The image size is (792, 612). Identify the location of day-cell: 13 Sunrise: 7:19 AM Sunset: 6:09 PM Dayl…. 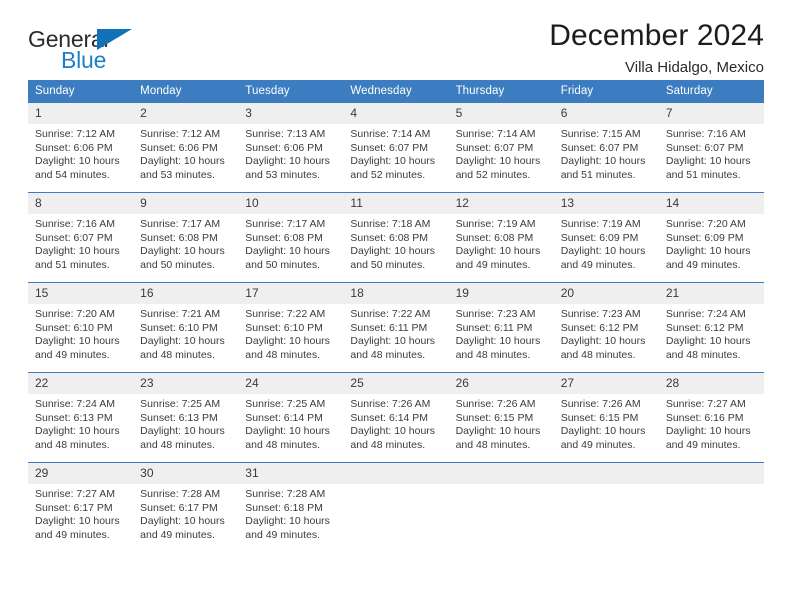
(606, 237).